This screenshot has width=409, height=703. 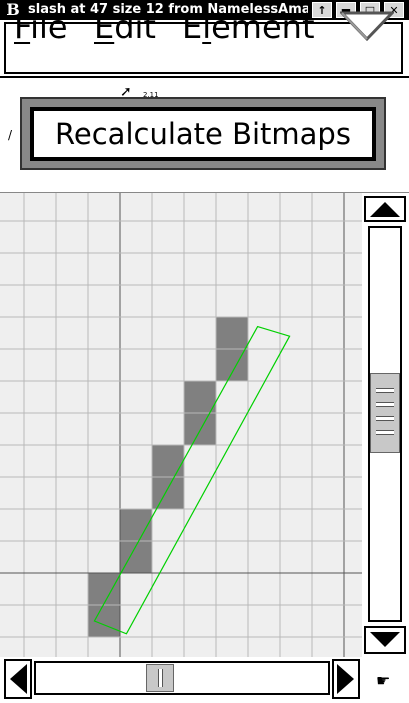 What do you see at coordinates (10, 135) in the screenshot?
I see `glyph-slash-mark: /` at bounding box center [10, 135].